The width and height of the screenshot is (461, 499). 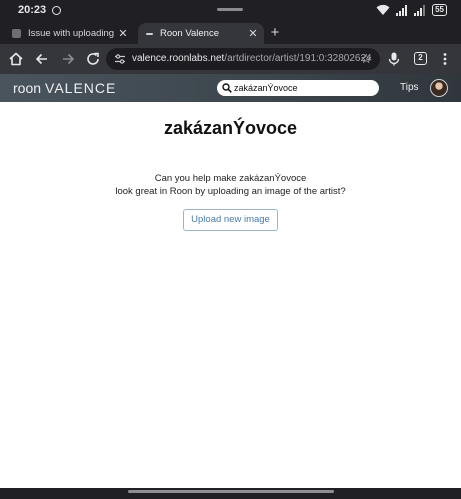 I want to click on wifi-icon, so click(x=383, y=9).